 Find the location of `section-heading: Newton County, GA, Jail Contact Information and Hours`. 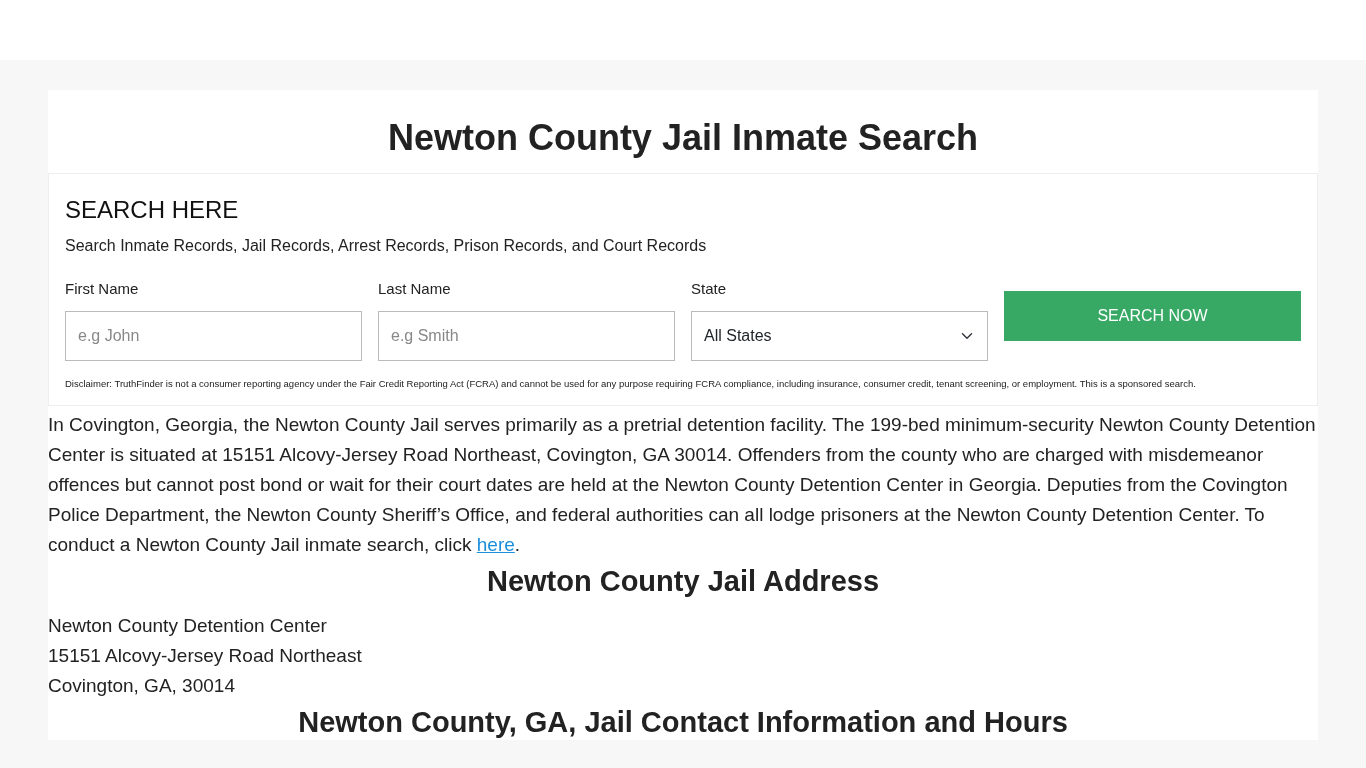

section-heading: Newton County, GA, Jail Contact Information and Hours is located at coordinates (683, 722).